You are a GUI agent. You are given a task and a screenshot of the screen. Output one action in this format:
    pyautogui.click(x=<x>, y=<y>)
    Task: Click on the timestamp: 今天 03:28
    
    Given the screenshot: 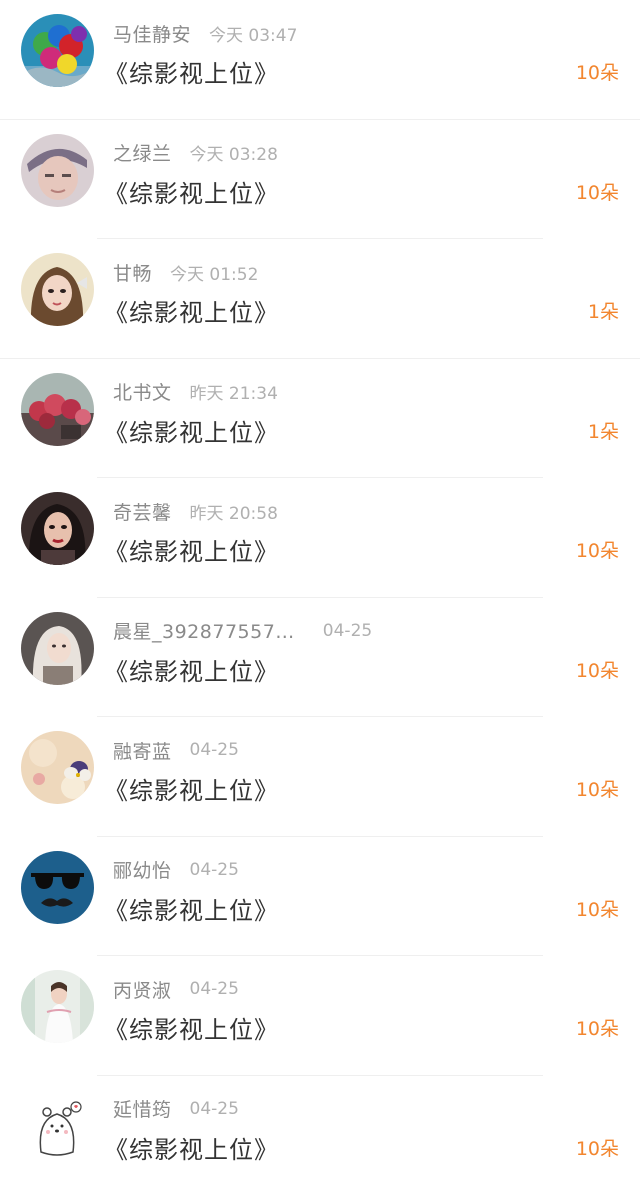 What is the action you would take?
    pyautogui.click(x=233, y=155)
    